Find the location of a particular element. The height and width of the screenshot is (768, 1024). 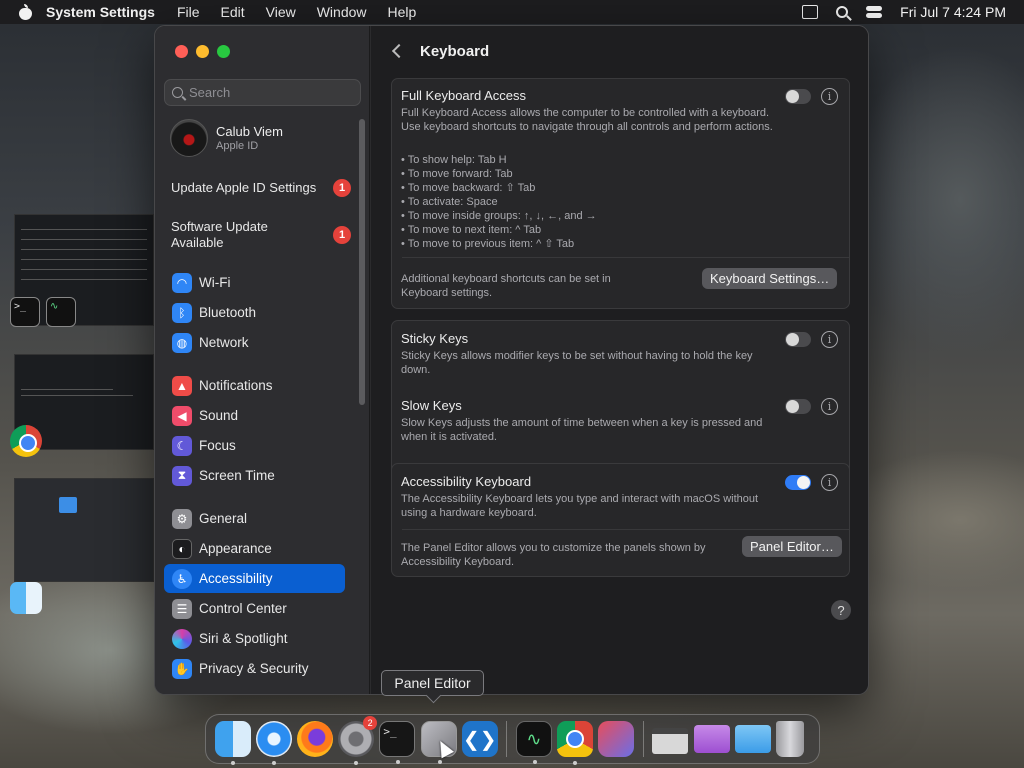

divider is located at coordinates (625, 257).